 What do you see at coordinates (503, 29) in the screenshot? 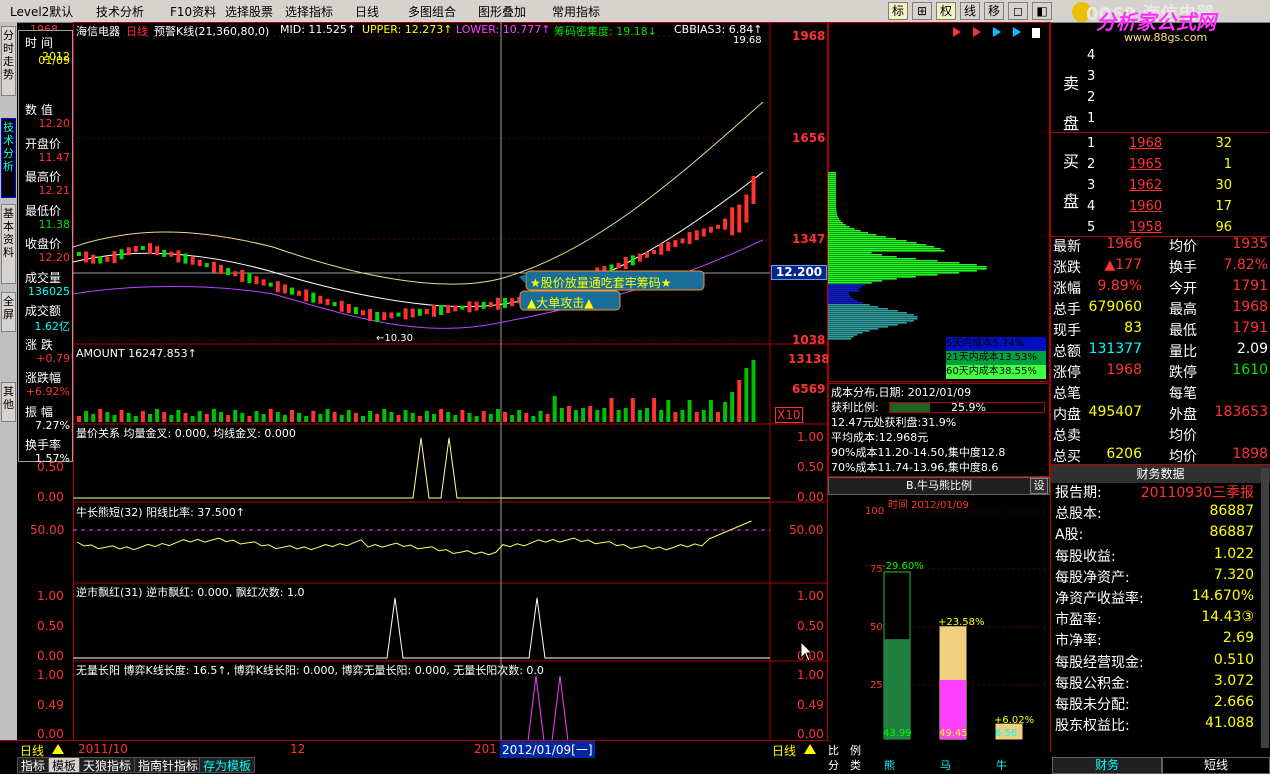
I see `lower-value: LOWER: 10.777↑` at bounding box center [503, 29].